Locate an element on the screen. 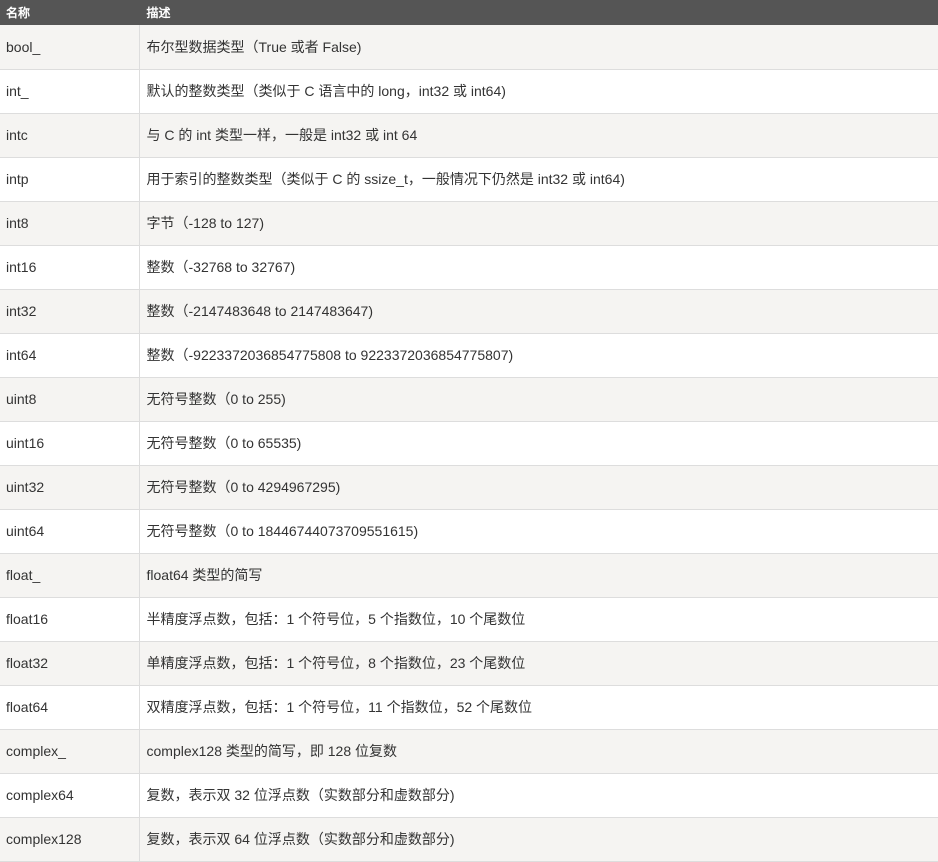 This screenshot has height=862, width=938. table-row: float64 双精度浮点数，包括：1 个符号位，11 个指数位，52 个尾数位 is located at coordinates (469, 707).